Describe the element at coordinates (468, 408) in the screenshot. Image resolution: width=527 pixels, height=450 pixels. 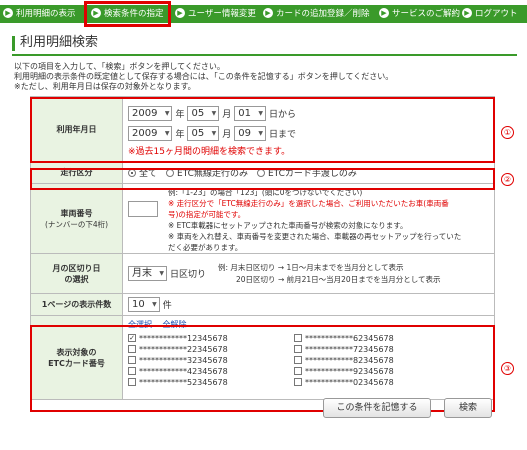
I see `search-button: 検索` at that location.